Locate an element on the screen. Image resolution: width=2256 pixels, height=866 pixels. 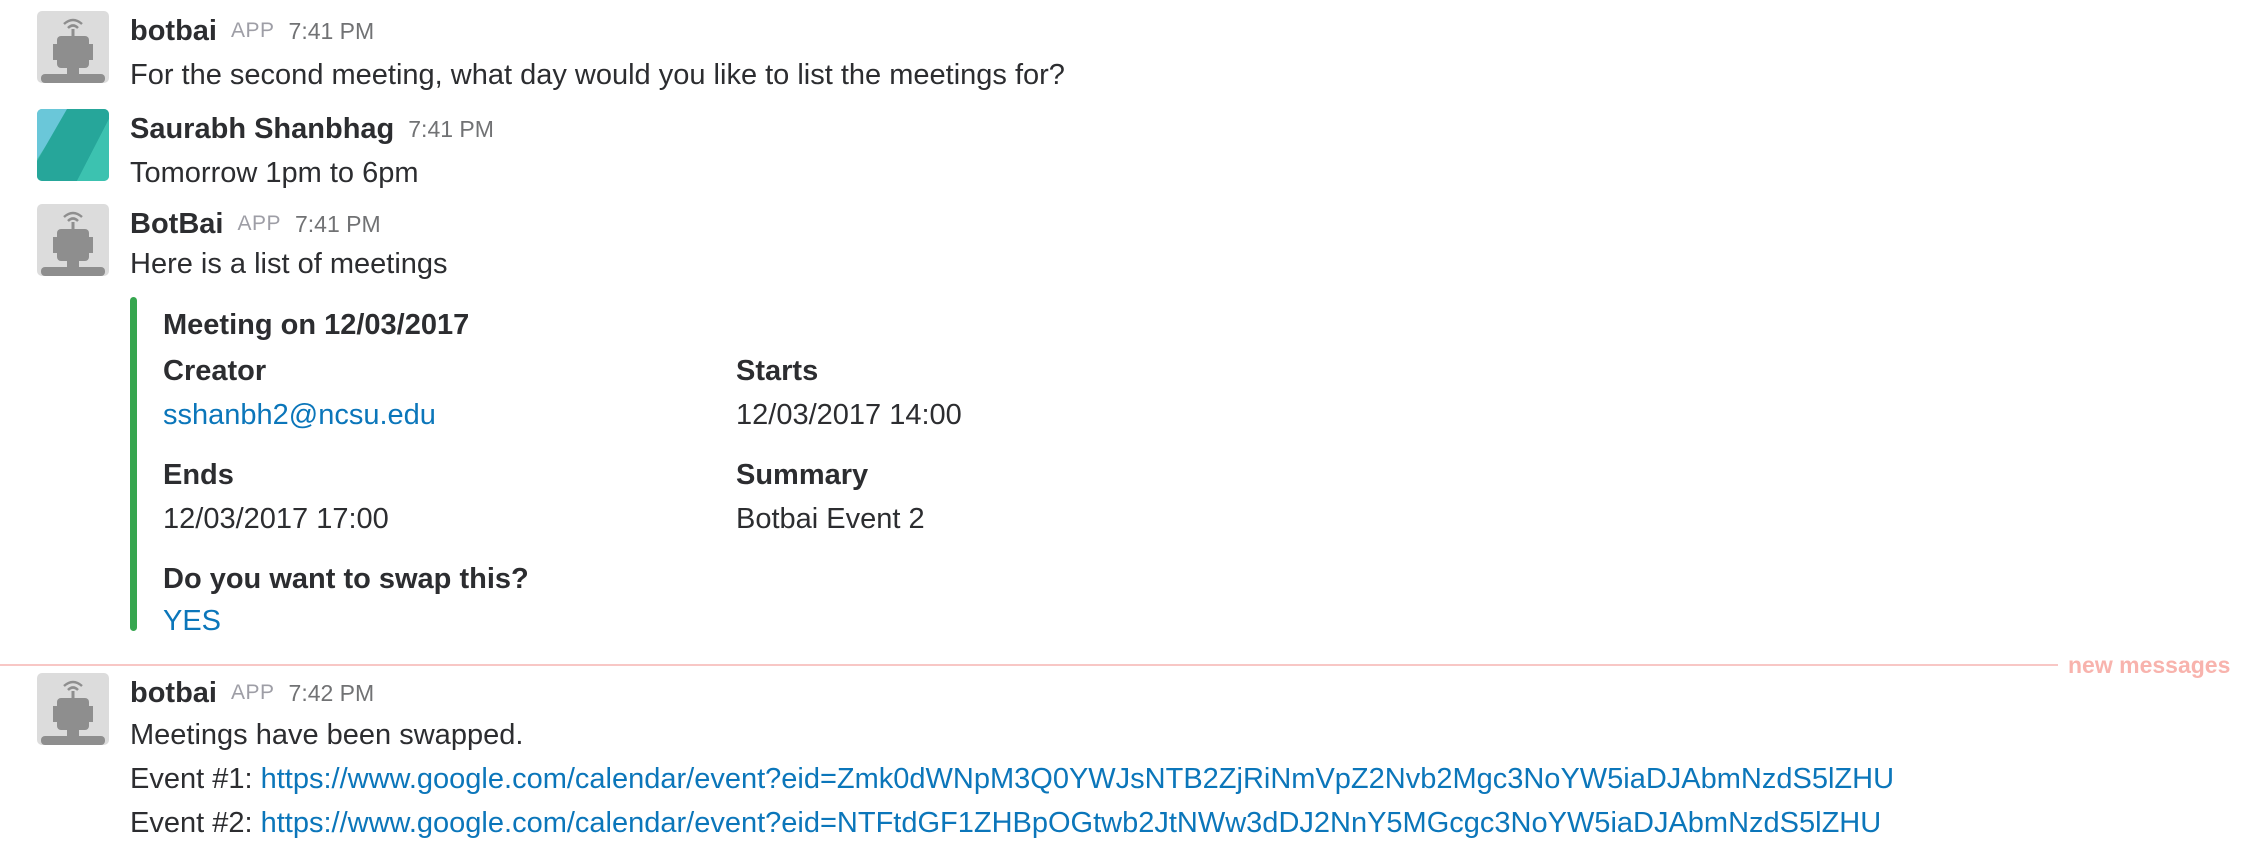
message-header: Saurabh Shanbhag 7:41 PM is located at coordinates (312, 129).